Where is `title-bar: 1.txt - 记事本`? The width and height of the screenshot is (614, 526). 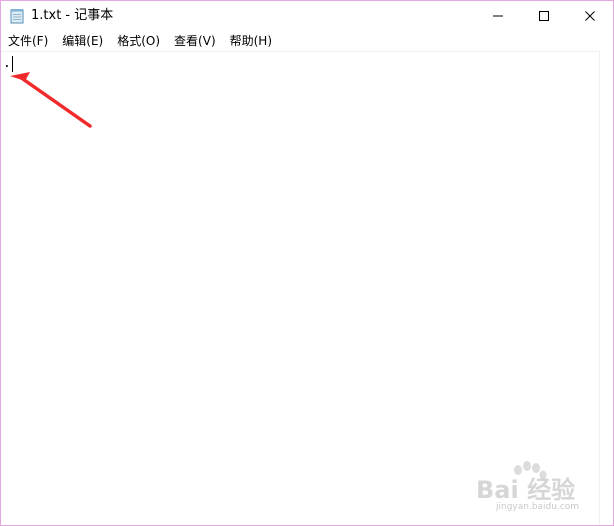
title-bar: 1.txt - 记事本 is located at coordinates (307, 16).